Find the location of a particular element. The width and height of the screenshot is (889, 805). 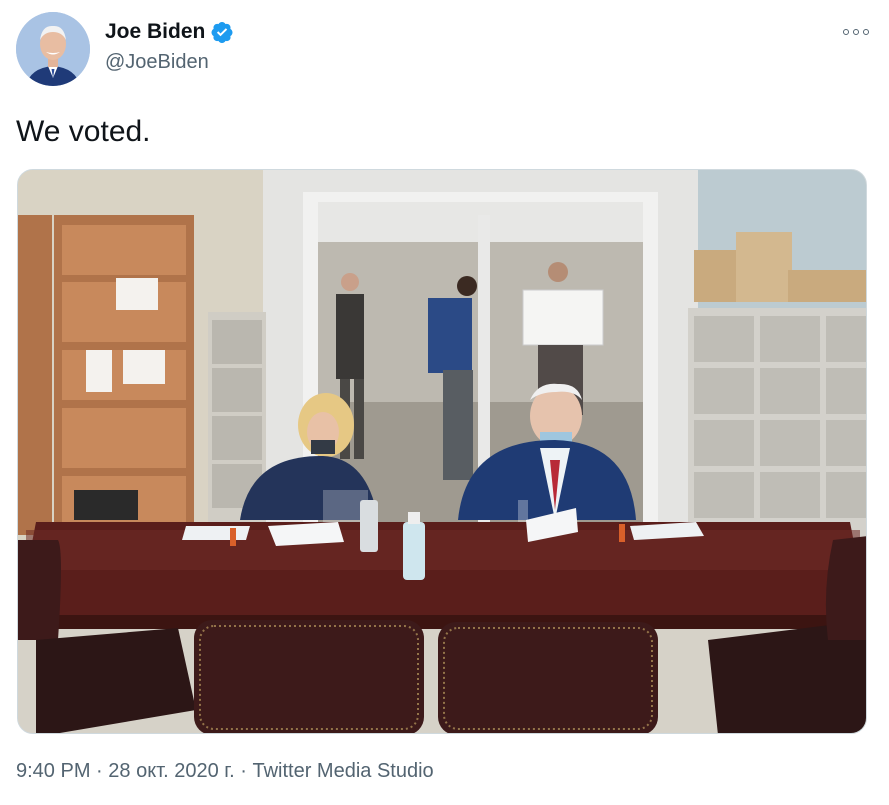

author-name-row: Joe Biden is located at coordinates (169, 32).